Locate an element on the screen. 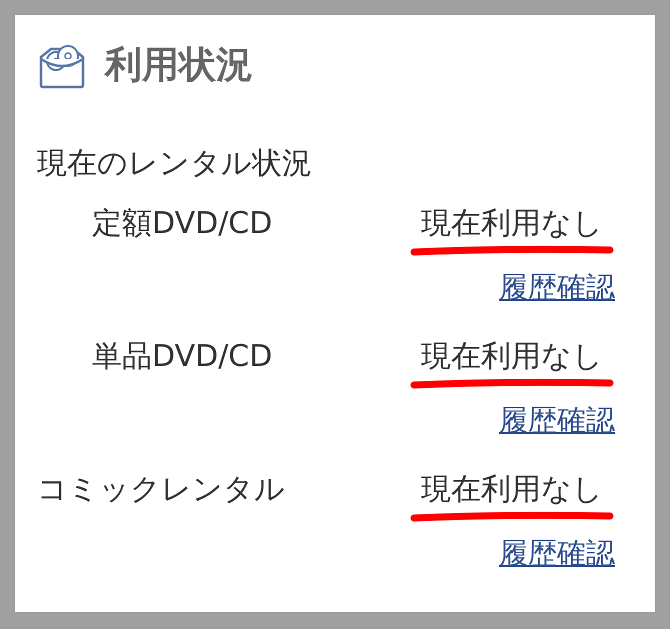  section-heading: 現在のレンタル状況 is located at coordinates (175, 164).